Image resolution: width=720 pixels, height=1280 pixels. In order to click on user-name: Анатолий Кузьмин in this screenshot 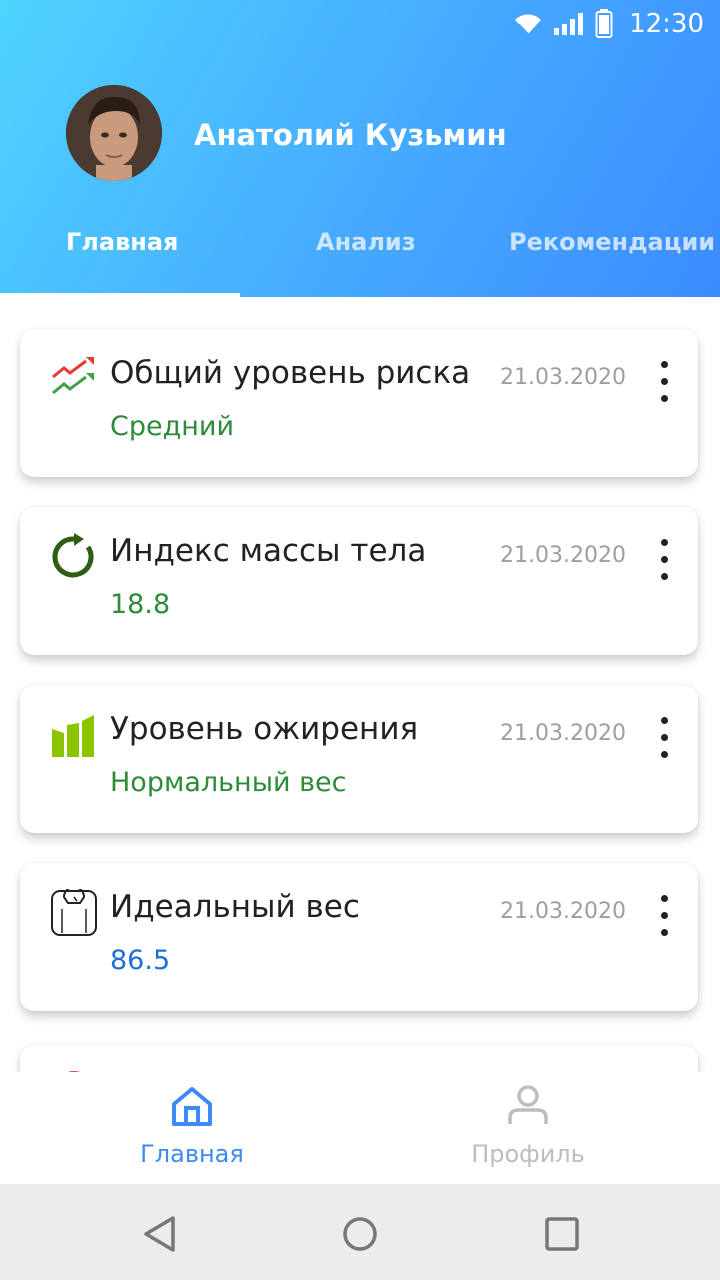, I will do `click(350, 135)`.